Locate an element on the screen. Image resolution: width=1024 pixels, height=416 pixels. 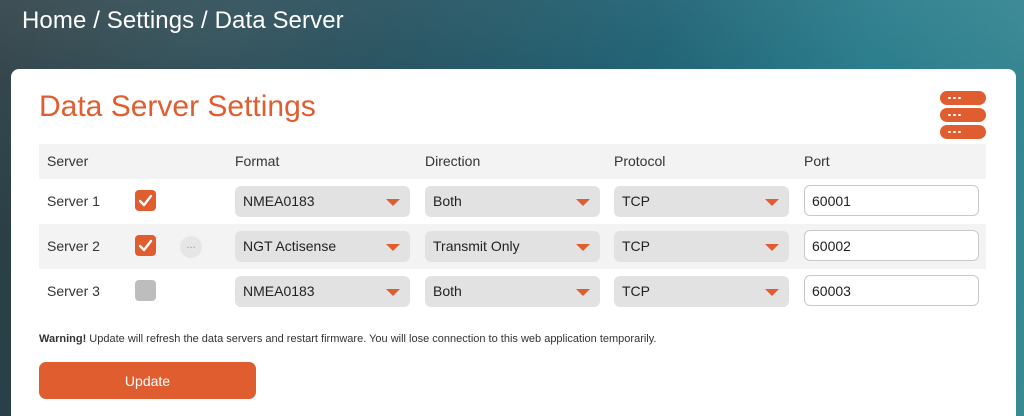
server-2-enabled-checkbox is located at coordinates (145, 245).